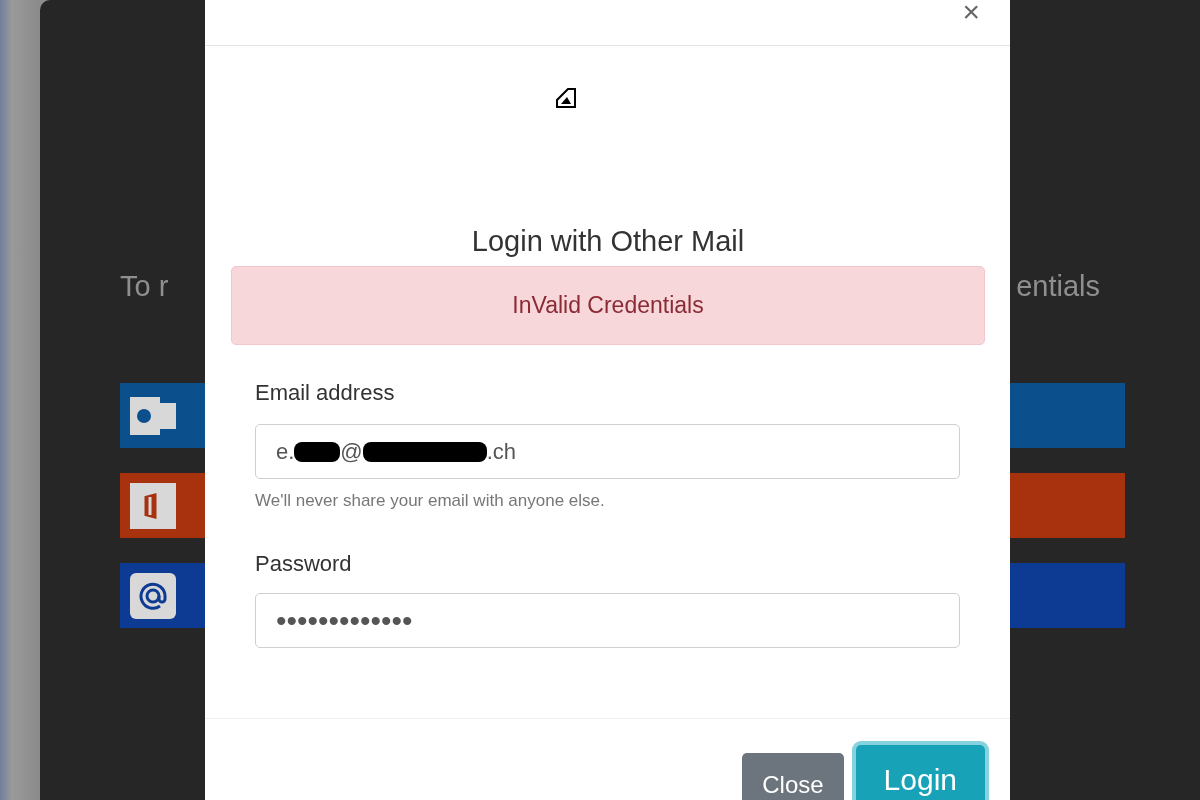  I want to click on close-button: ×, so click(971, 12).